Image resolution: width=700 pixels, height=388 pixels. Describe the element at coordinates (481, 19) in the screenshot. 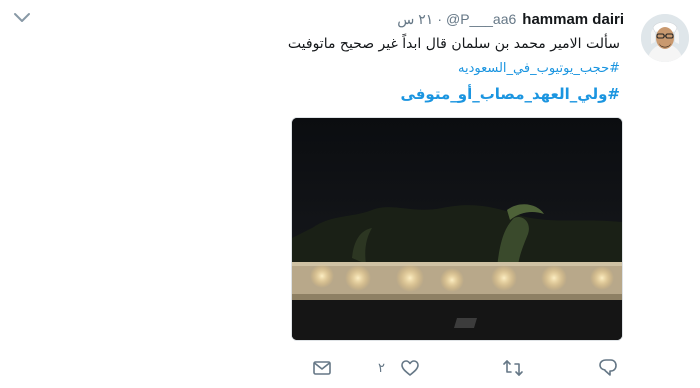

I see `user-handle: @P___aa6` at that location.